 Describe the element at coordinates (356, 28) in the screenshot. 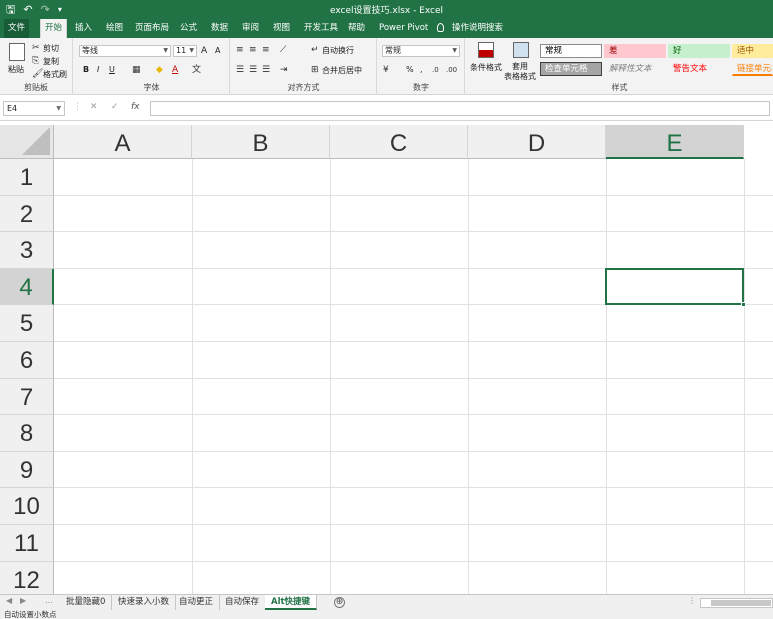

I see `tab-help: 帮助` at that location.